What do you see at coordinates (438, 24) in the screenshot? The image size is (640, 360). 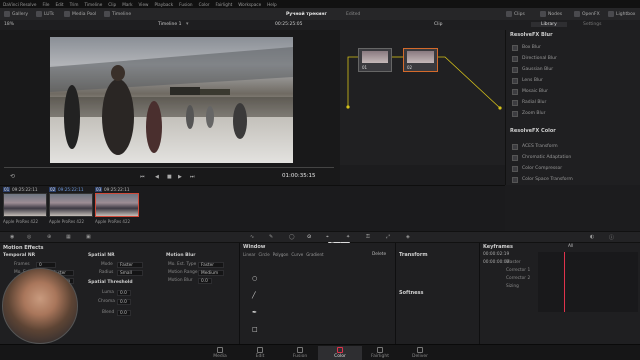 I see `node-mode-selector: Clip` at bounding box center [438, 24].